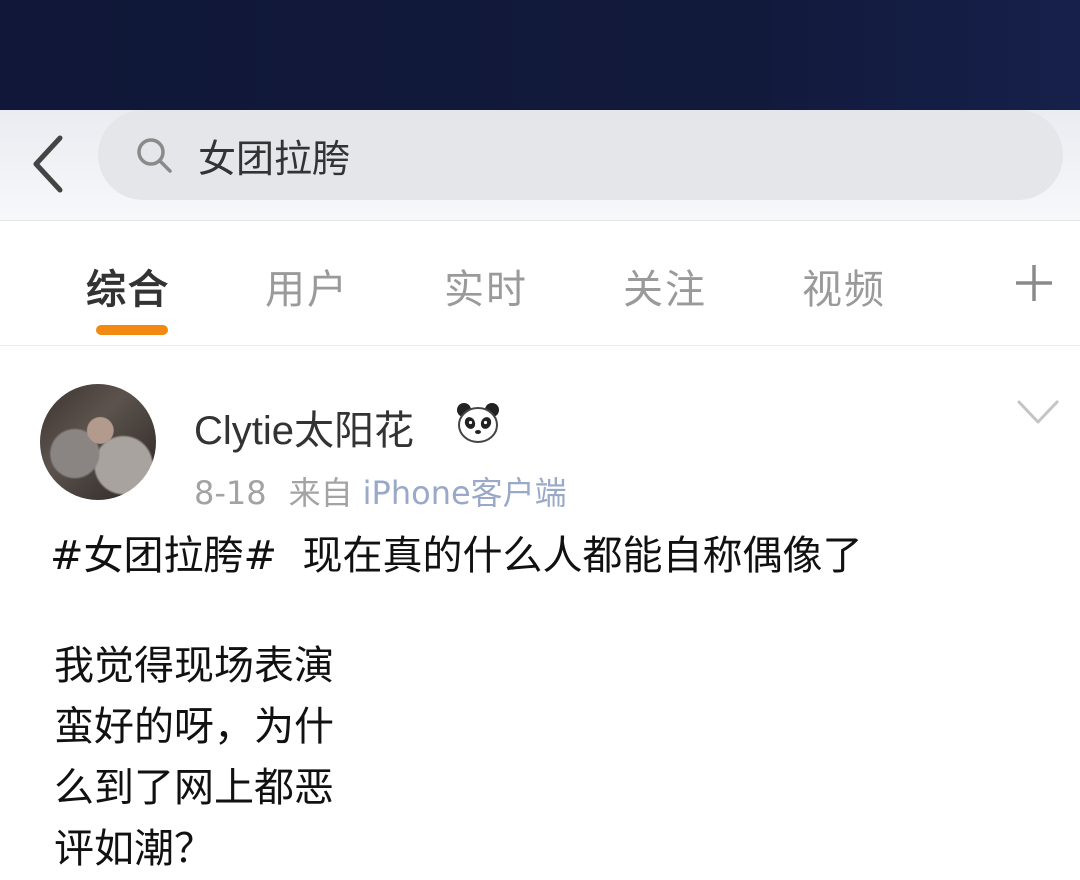 The height and width of the screenshot is (880, 1080). What do you see at coordinates (194, 788) in the screenshot?
I see `post-body-line: 么到了网上都恶` at bounding box center [194, 788].